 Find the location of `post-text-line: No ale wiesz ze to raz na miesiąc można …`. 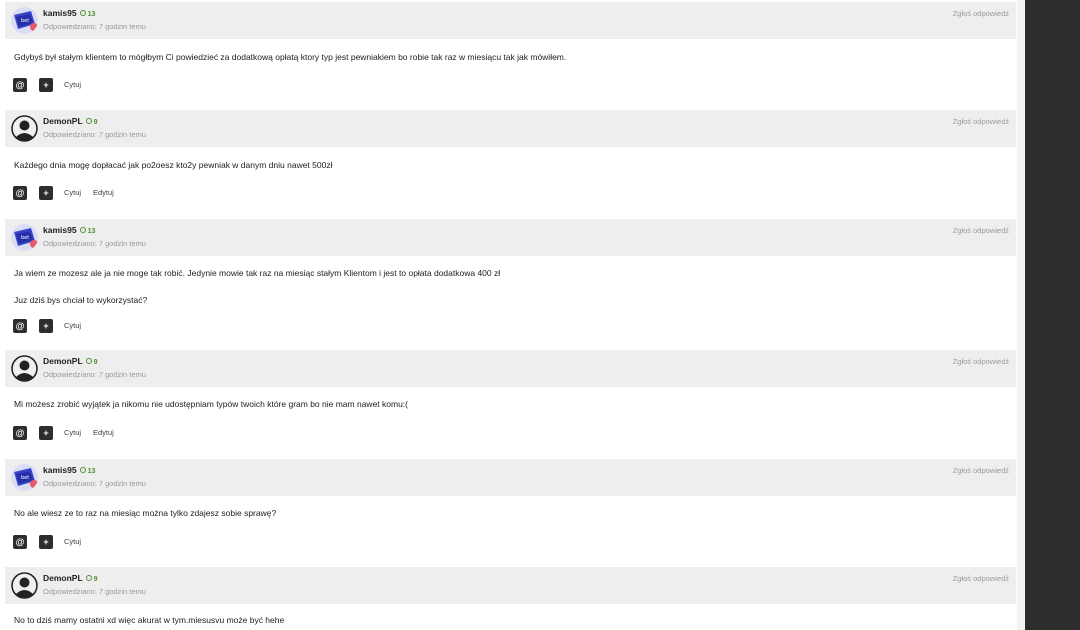

post-text-line: No ale wiesz ze to raz na miesiąc można … is located at coordinates (145, 513).